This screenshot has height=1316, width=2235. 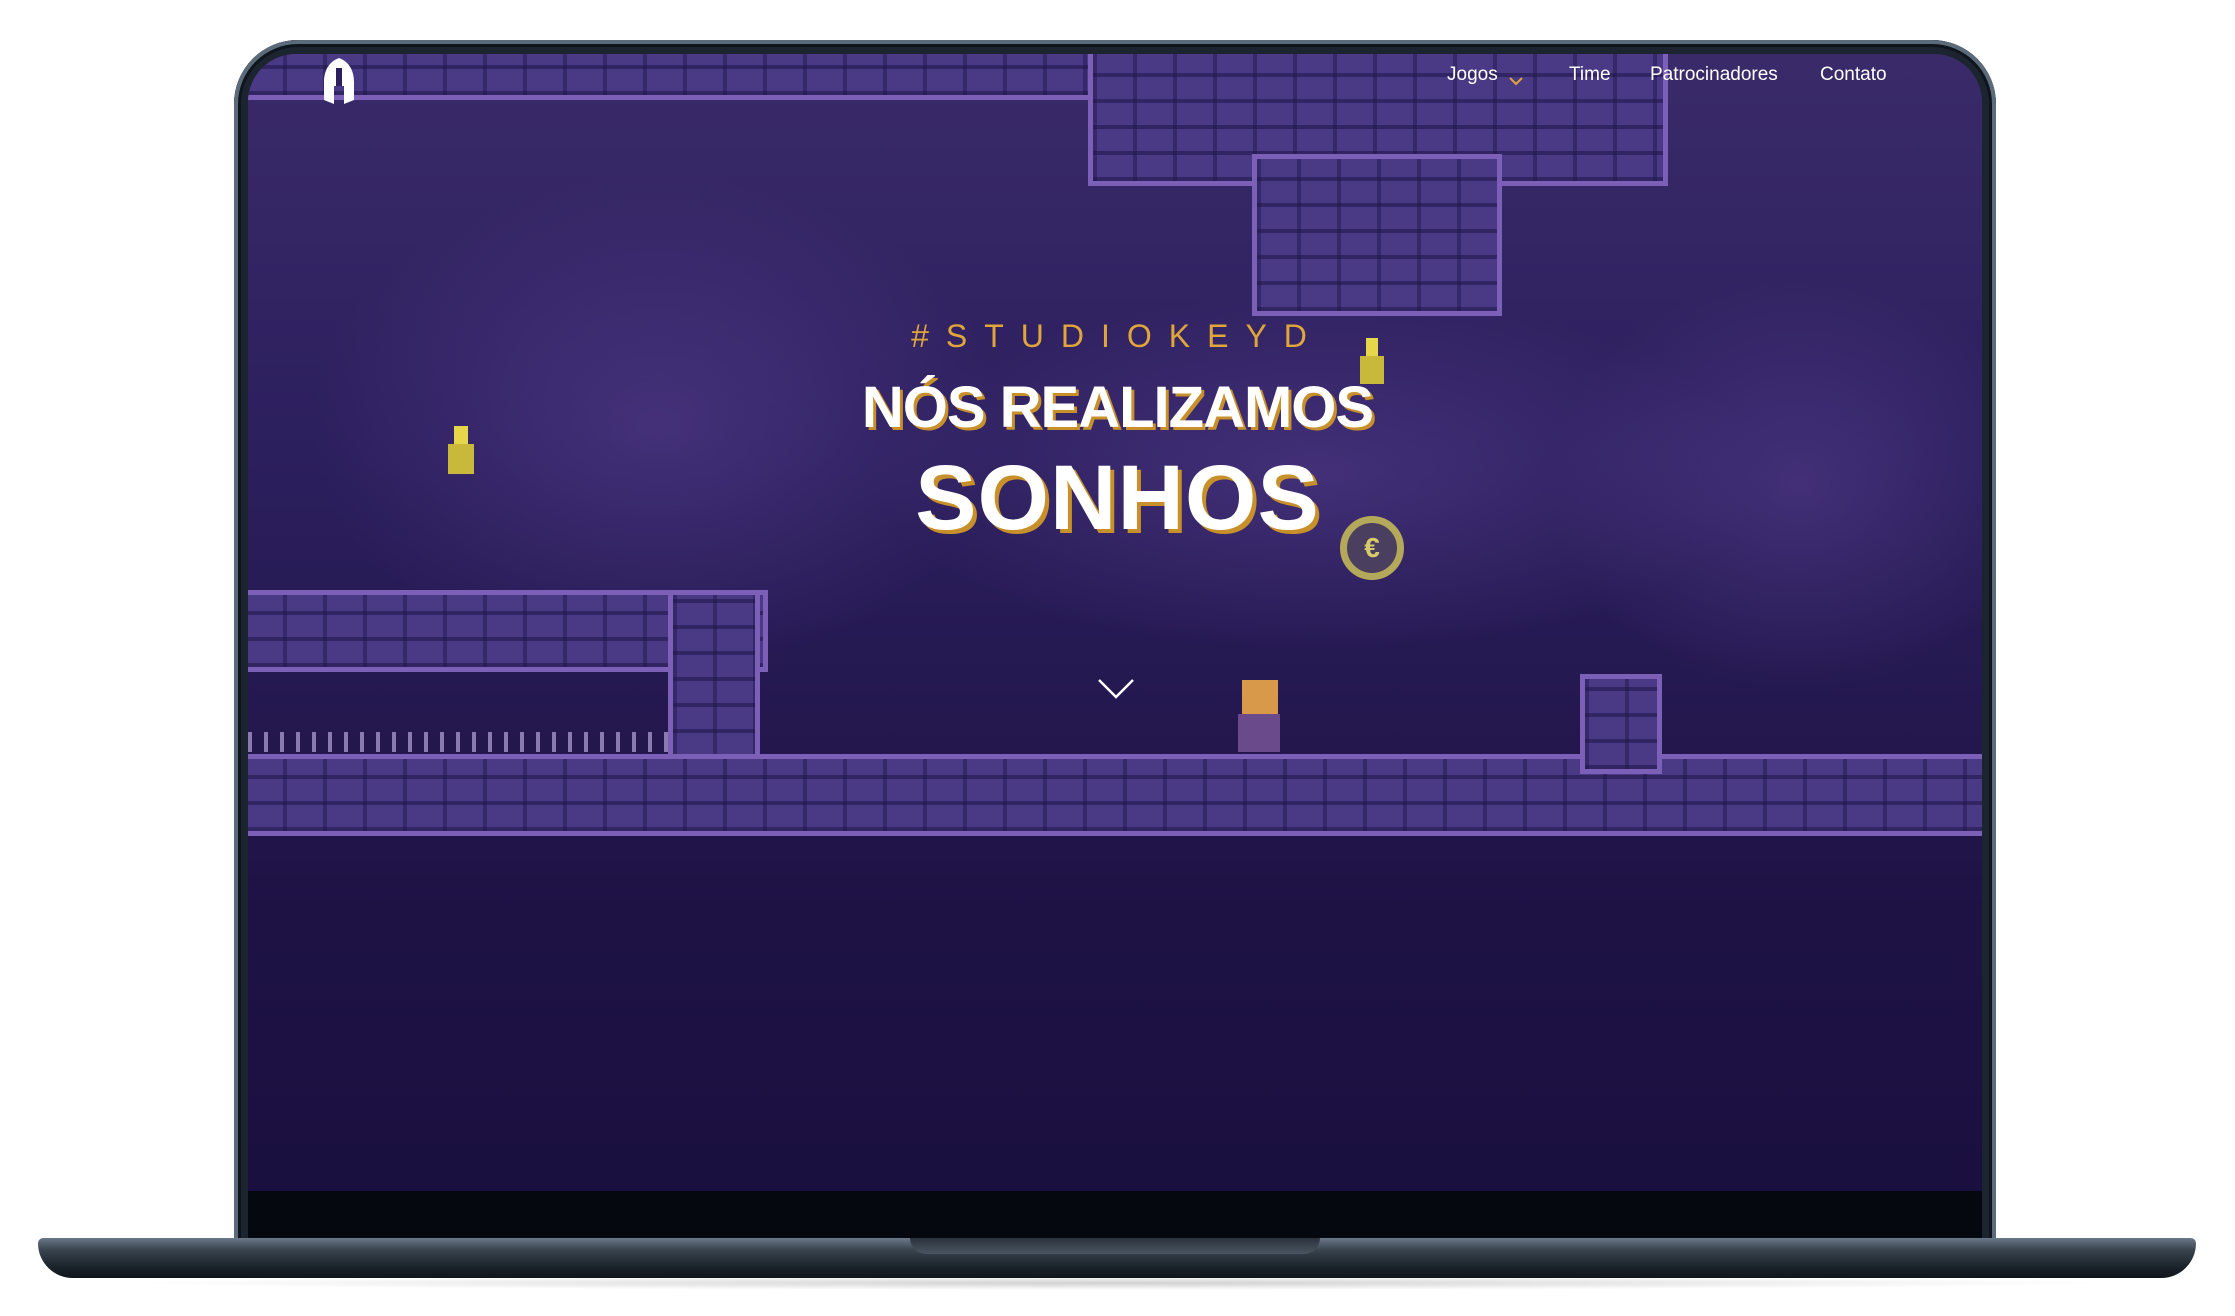 I want to click on hero-tagline: #STUDIOKEYD, so click(x=1117, y=336).